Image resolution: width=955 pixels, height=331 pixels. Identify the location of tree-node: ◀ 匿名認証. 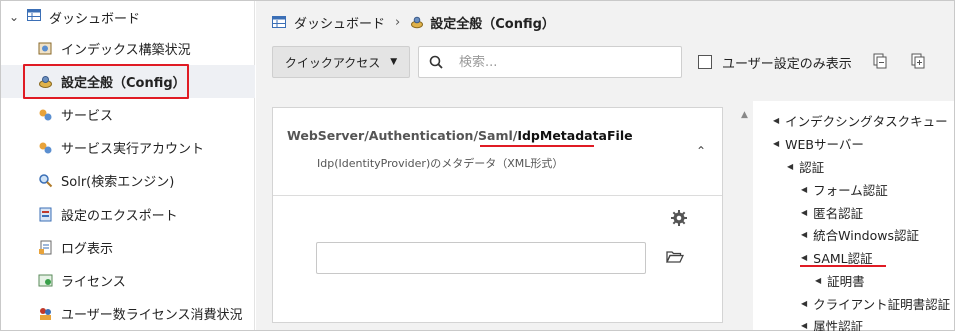
(832, 212).